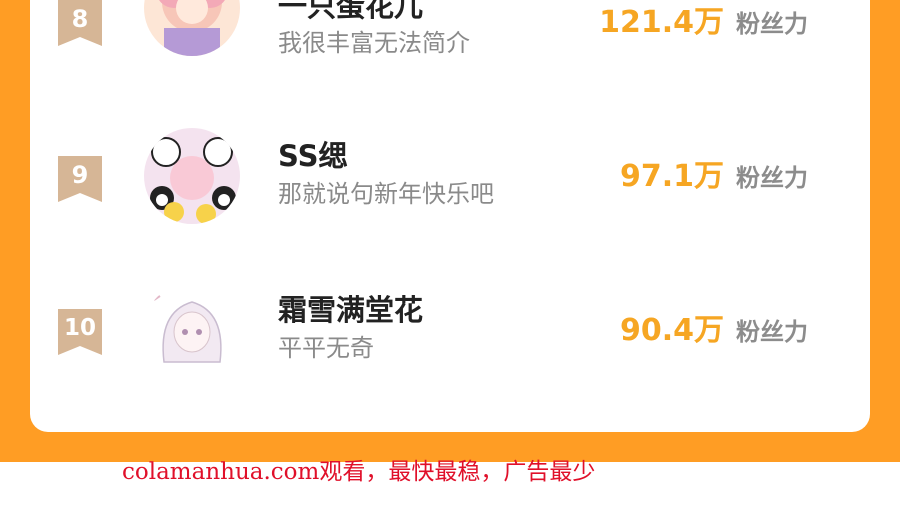  I want to click on rank-ribbon-icon: 10, so click(80, 332).